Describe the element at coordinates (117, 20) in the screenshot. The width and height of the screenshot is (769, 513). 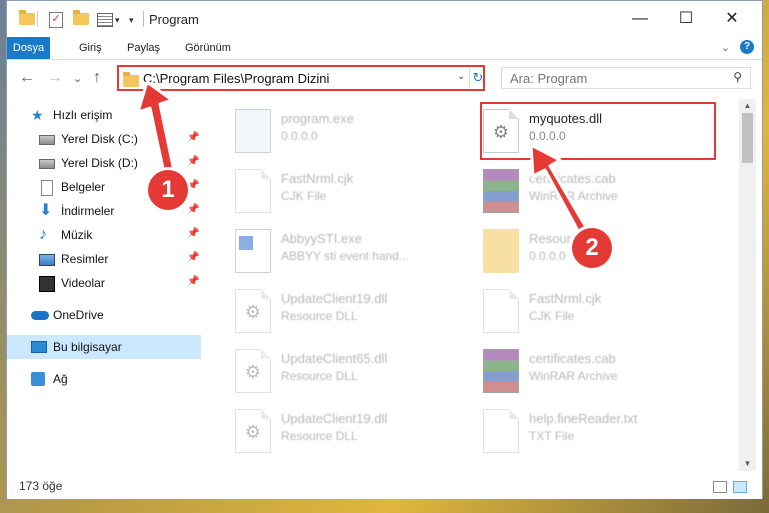
I see `chevron-down-icon: ▾` at that location.